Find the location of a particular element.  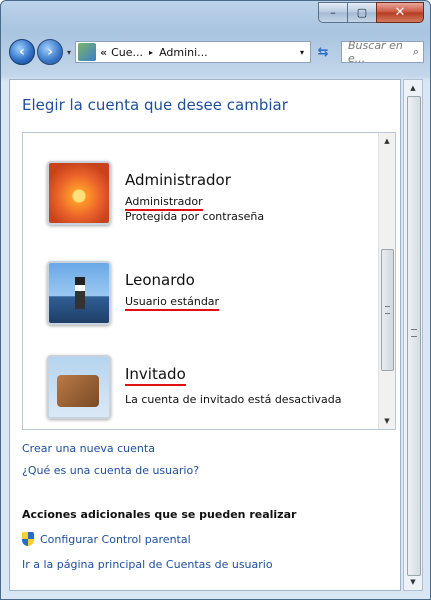

account-leonardo: Leonardo Usuario estándar is located at coordinates (207, 301).